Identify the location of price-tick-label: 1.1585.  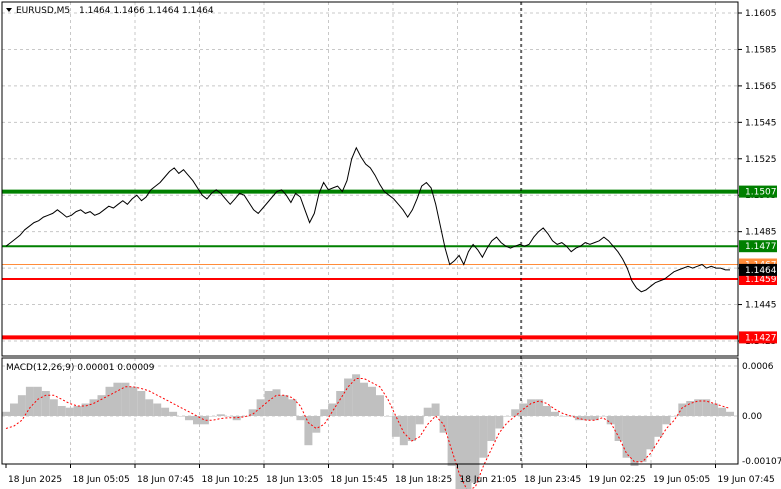
(761, 50).